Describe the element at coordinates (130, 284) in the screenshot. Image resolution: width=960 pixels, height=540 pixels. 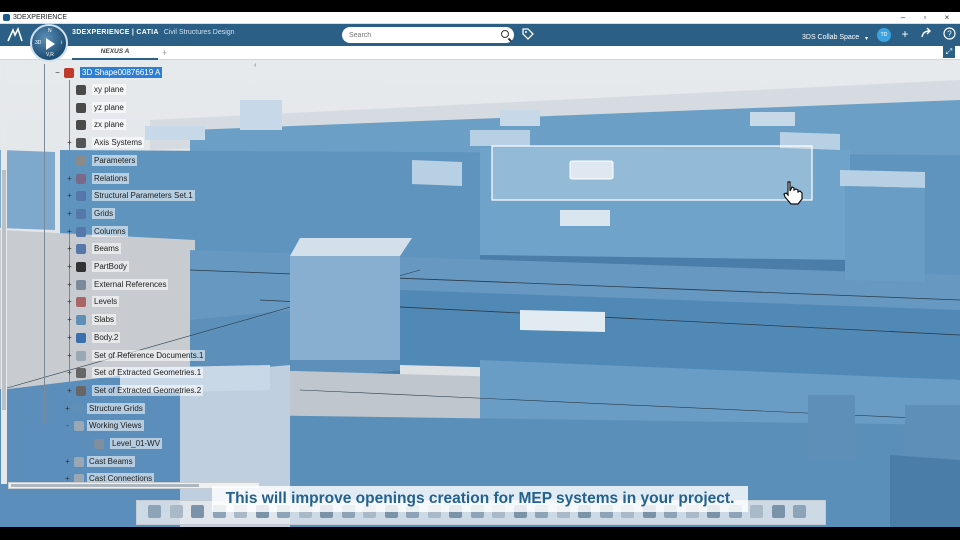
I see `tree-node-label: External References` at that location.